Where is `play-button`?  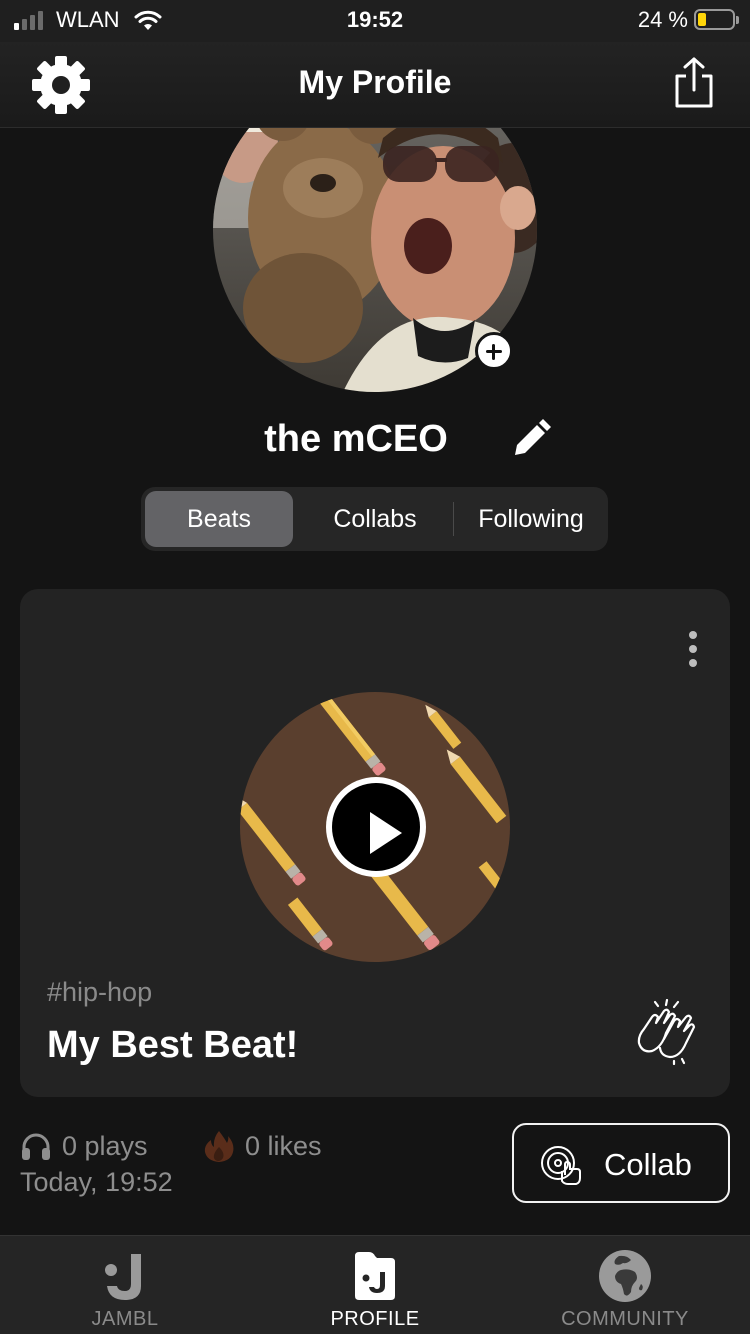
play-button is located at coordinates (376, 827).